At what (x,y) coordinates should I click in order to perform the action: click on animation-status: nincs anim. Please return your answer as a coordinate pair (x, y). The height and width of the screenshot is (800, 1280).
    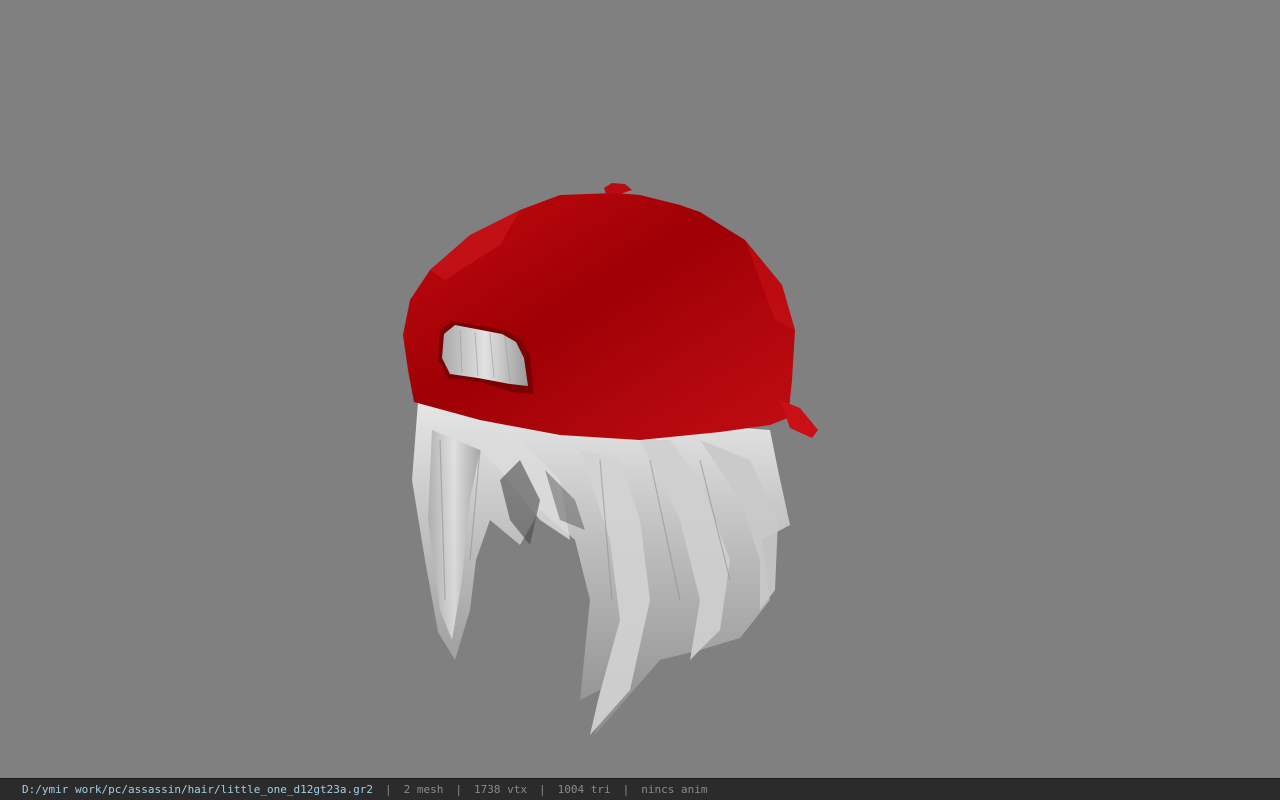
    Looking at the image, I should click on (674, 789).